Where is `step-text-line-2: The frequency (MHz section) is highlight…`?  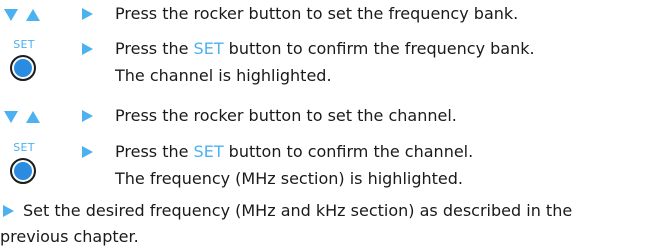 step-text-line-2: The frequency (MHz section) is highlight… is located at coordinates (289, 178).